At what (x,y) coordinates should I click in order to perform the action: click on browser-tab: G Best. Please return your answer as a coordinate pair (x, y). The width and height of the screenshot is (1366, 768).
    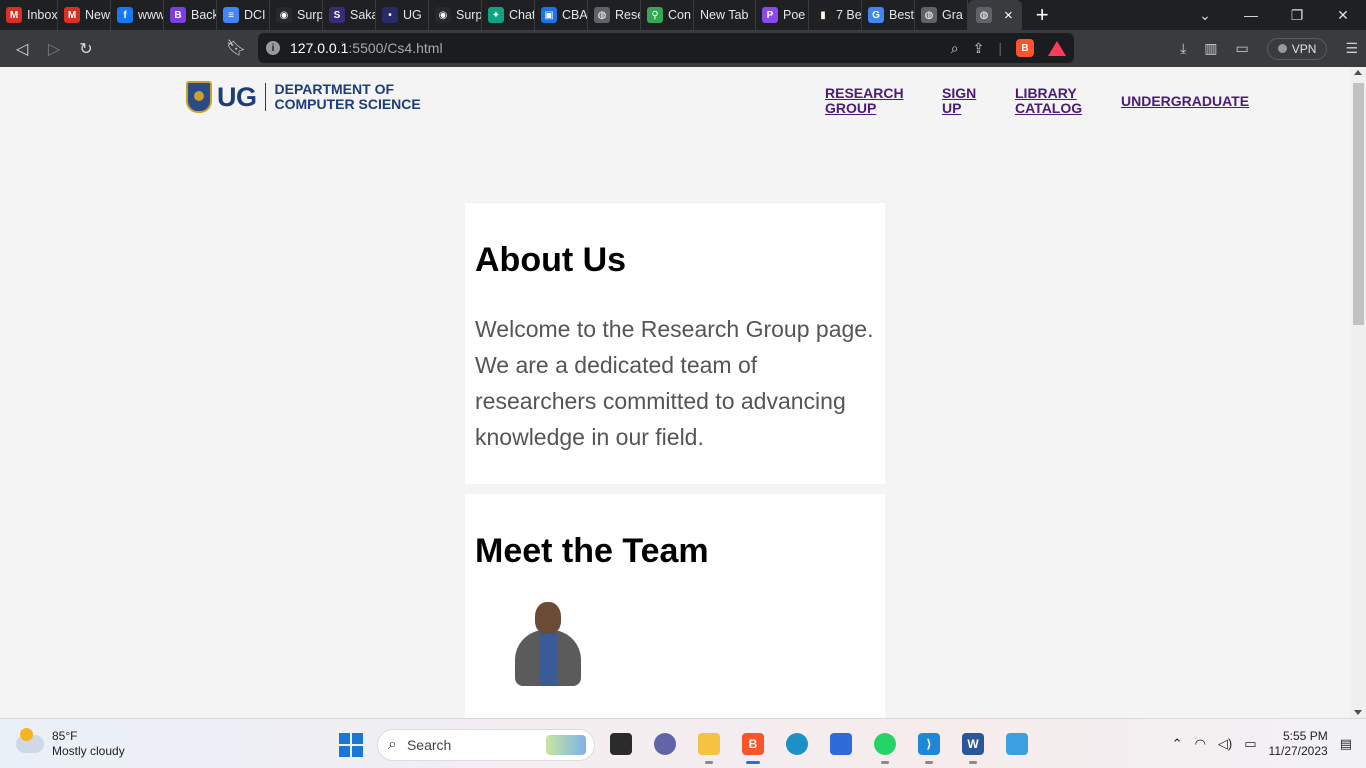
    Looking at the image, I should click on (888, 15).